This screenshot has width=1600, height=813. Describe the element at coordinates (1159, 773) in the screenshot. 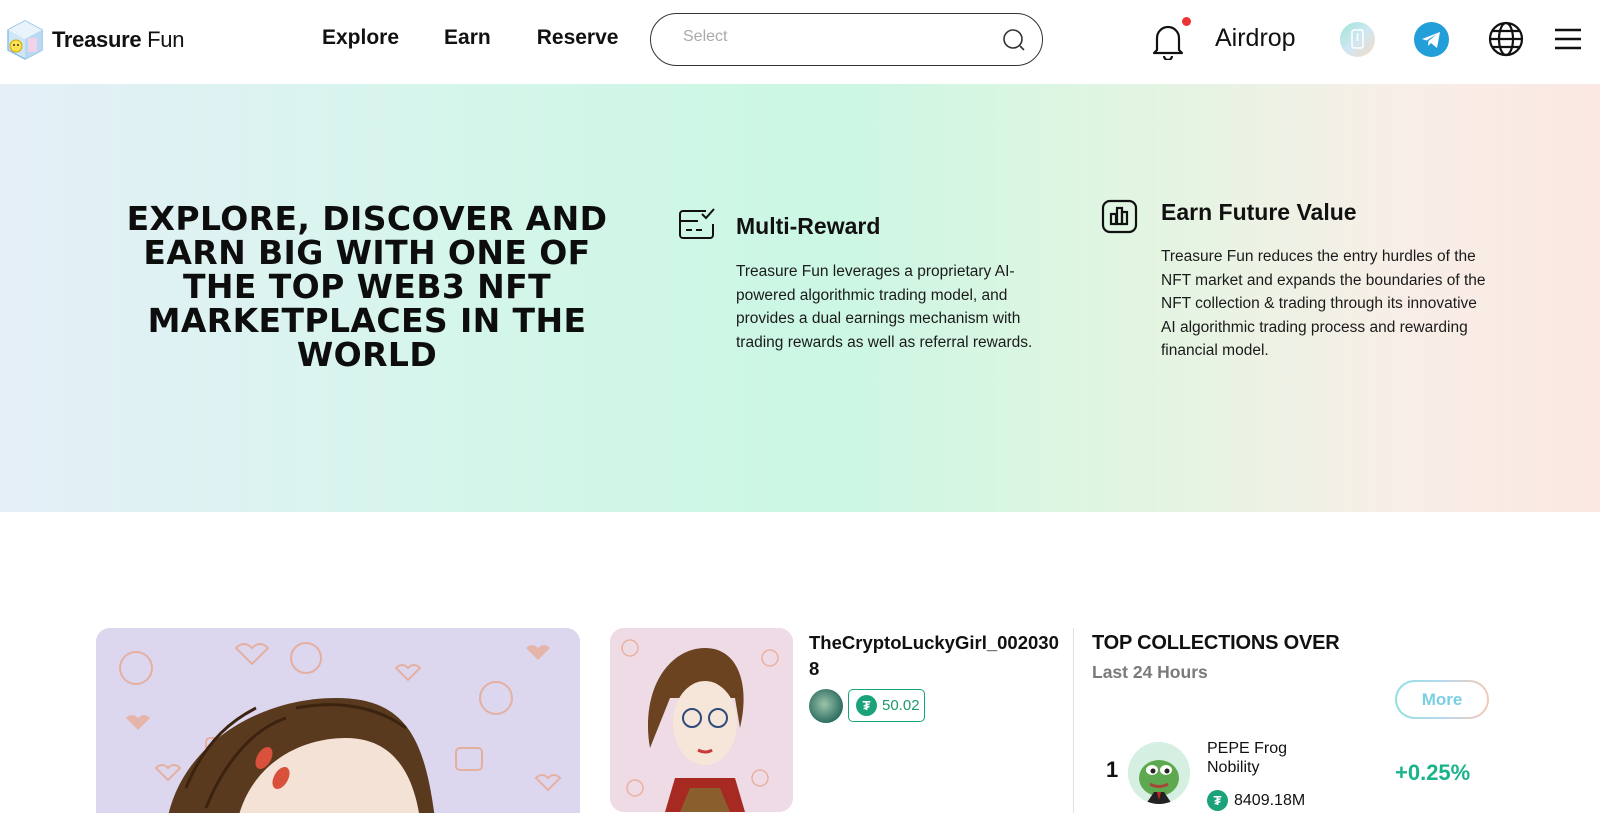

I see `collection-avatar` at that location.